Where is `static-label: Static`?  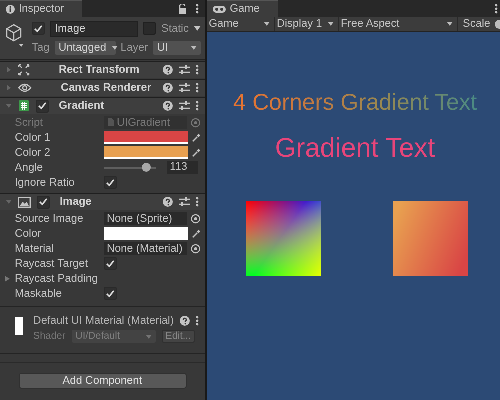 static-label: Static is located at coordinates (175, 28).